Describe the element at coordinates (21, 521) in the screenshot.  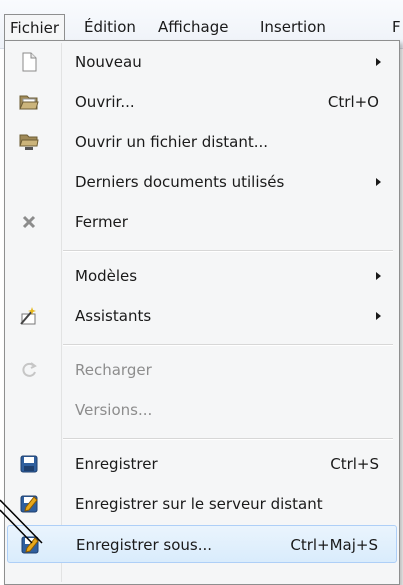
I see `annotation-pointer-lines` at that location.